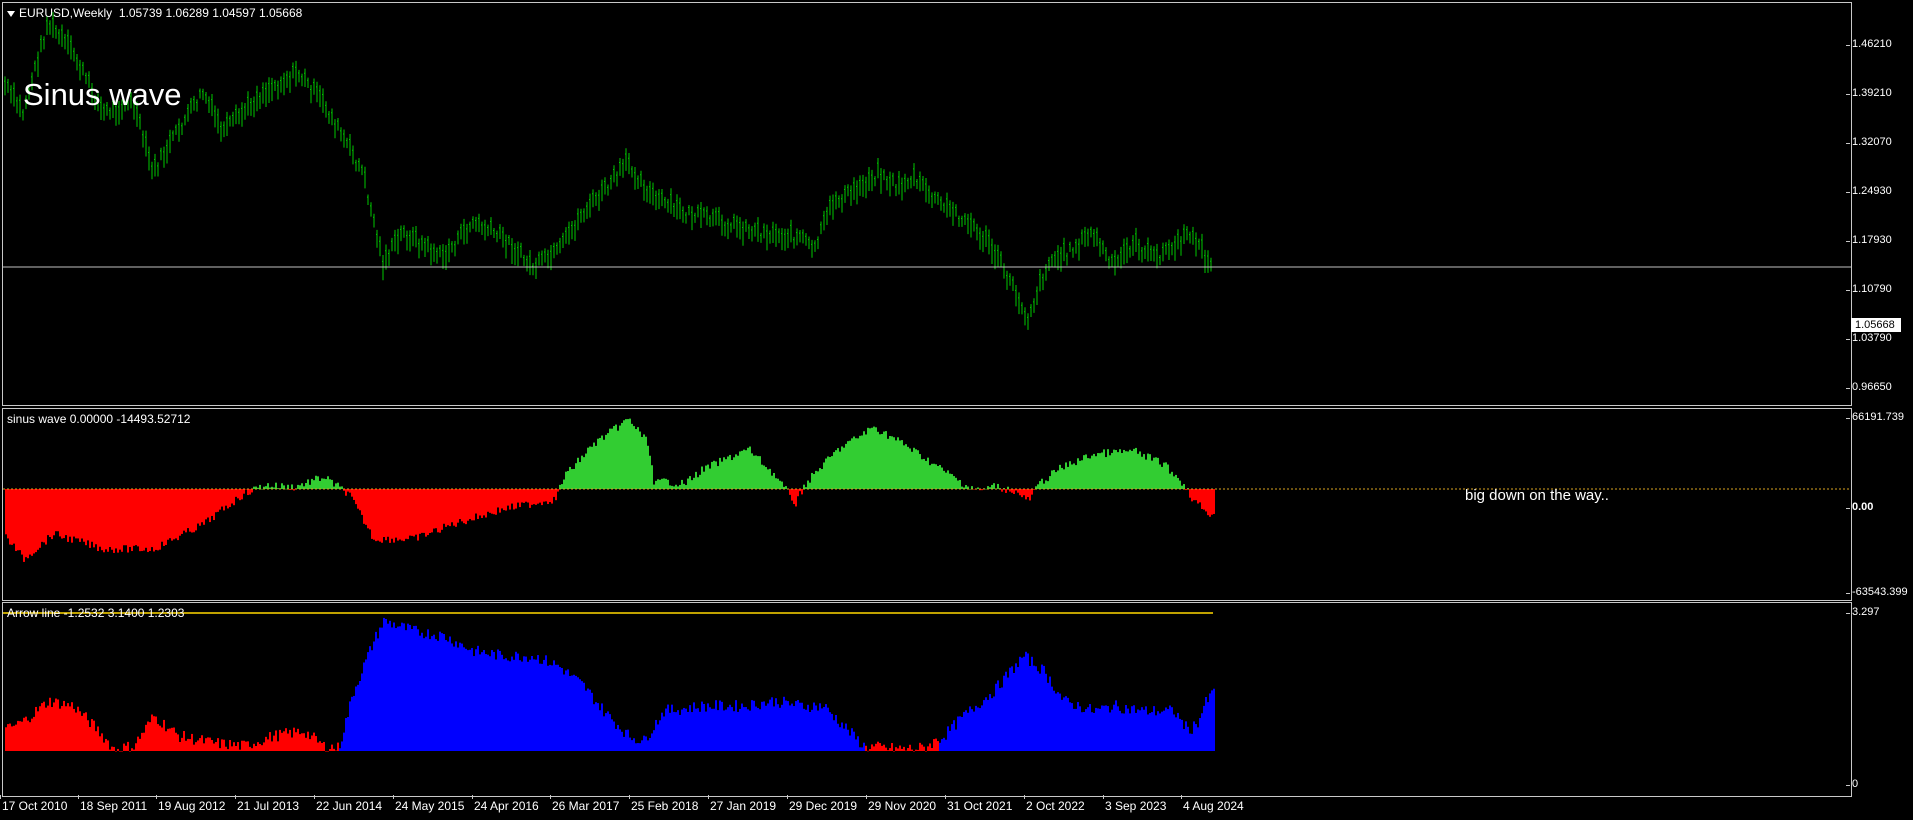  What do you see at coordinates (1537, 495) in the screenshot?
I see `sinus-wave-annotation: big down on the way..` at bounding box center [1537, 495].